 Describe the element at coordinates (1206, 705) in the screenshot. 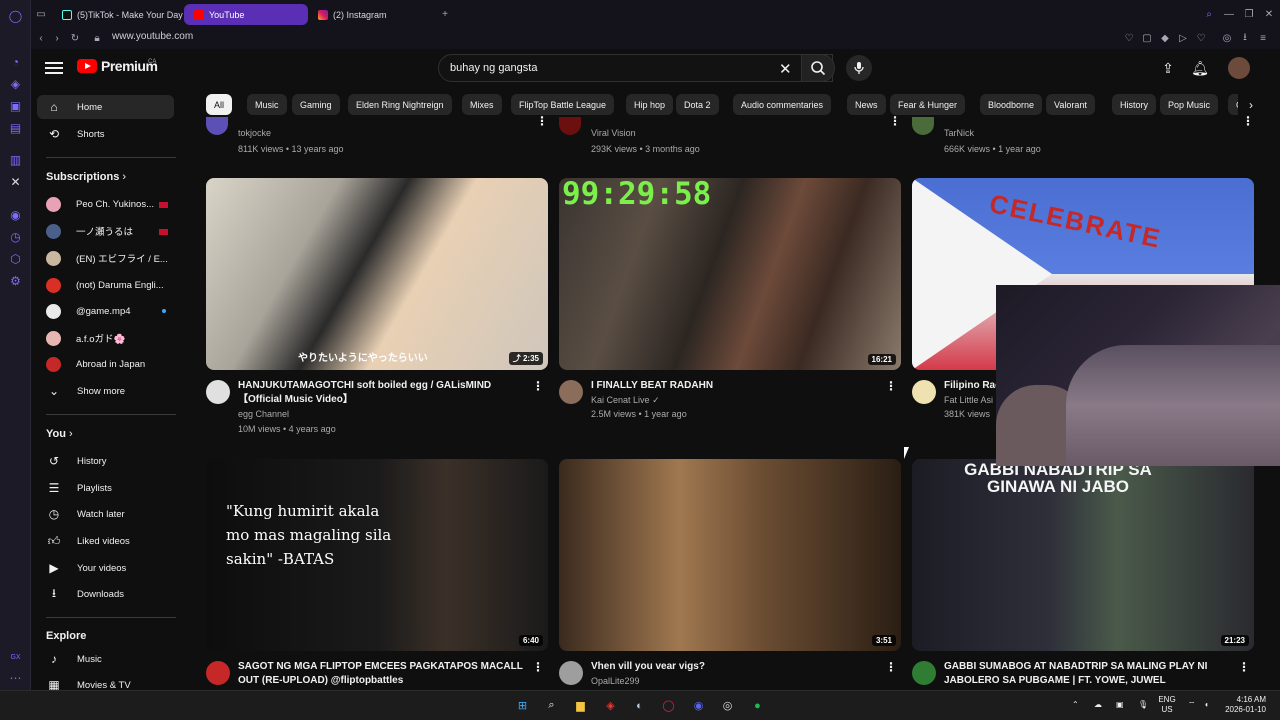

I see `volume-icon: ◖` at that location.